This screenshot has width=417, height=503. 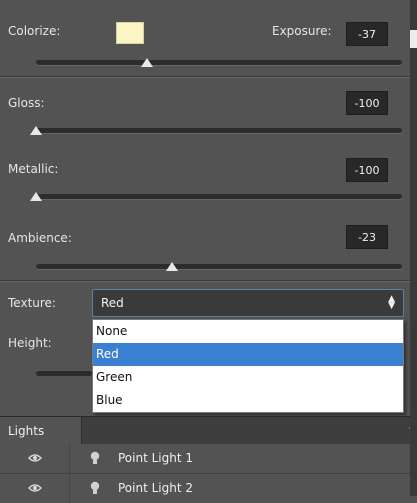 I want to click on metallic-slider-thumb, so click(x=36, y=196).